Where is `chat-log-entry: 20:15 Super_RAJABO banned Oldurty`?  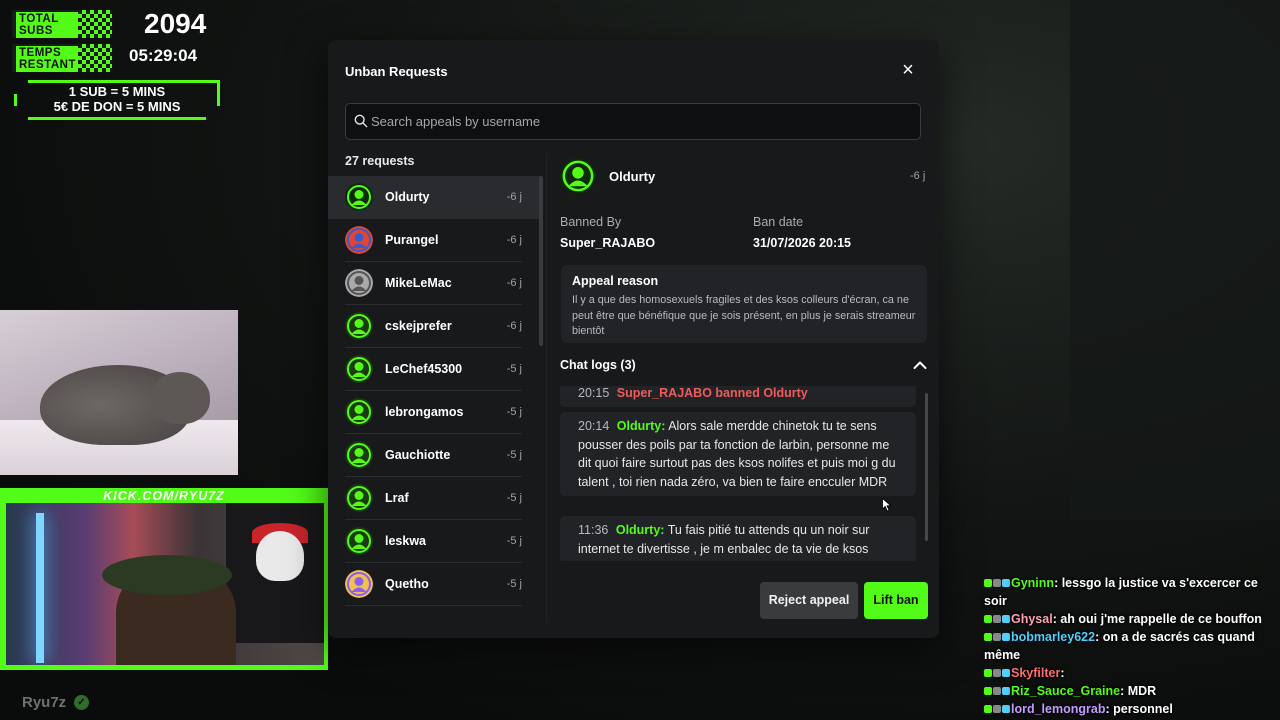
chat-log-entry: 20:15 Super_RAJABO banned Oldurty is located at coordinates (738, 396).